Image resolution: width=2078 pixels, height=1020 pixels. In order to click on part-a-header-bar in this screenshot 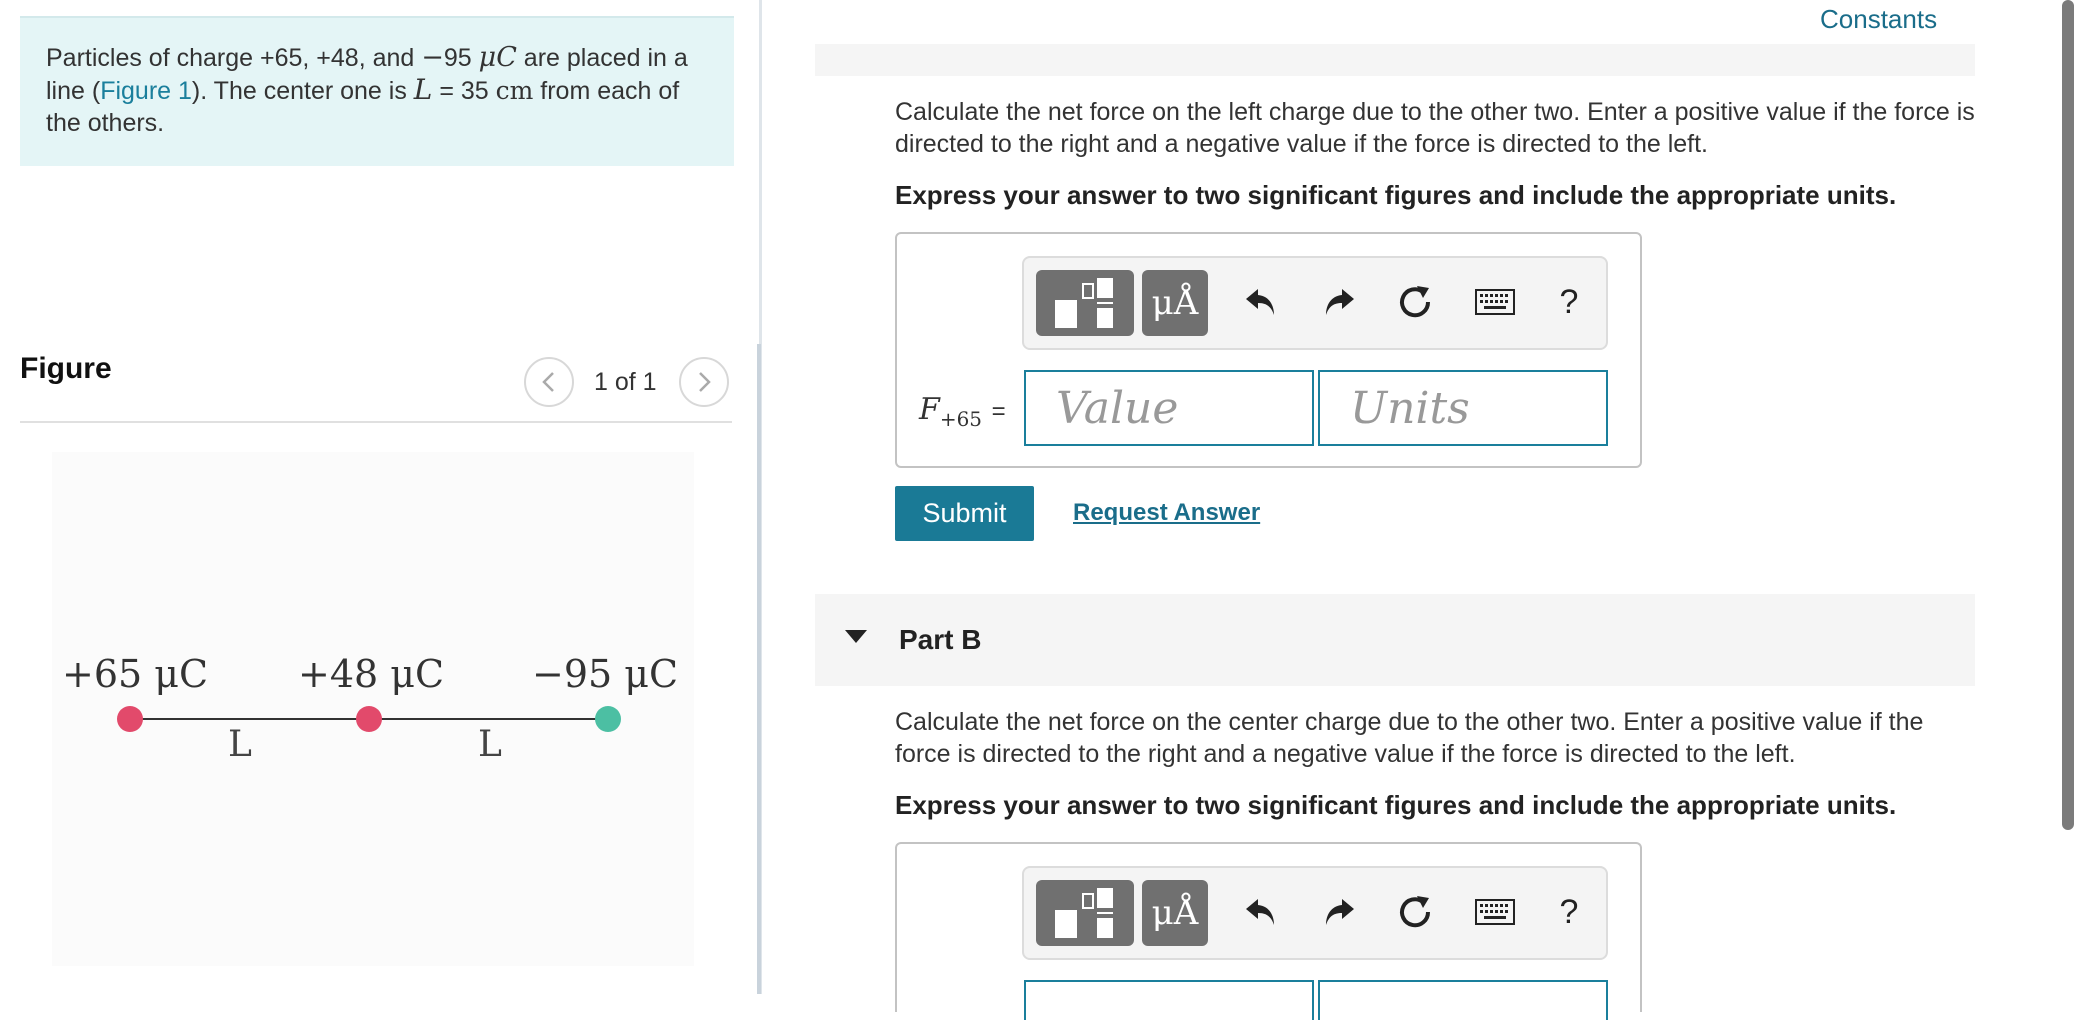, I will do `click(1395, 60)`.